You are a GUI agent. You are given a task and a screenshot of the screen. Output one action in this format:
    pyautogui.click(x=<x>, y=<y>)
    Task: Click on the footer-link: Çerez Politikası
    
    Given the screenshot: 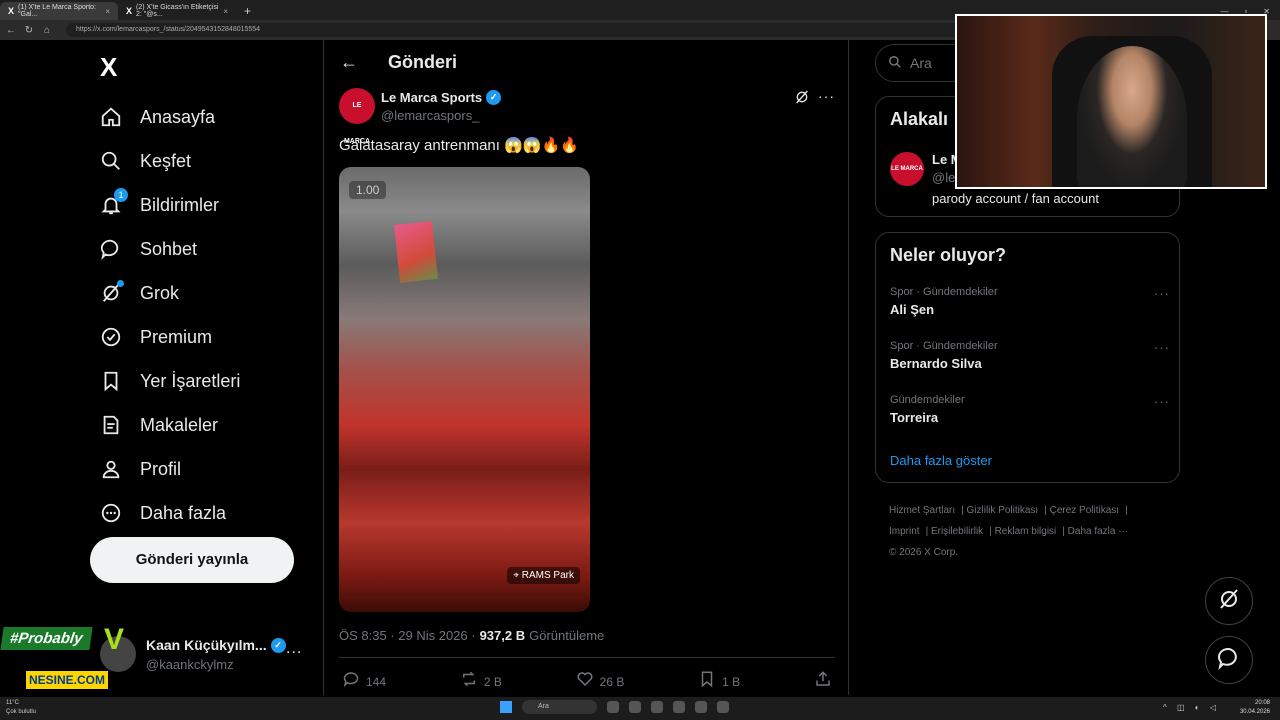 What is the action you would take?
    pyautogui.click(x=1084, y=510)
    